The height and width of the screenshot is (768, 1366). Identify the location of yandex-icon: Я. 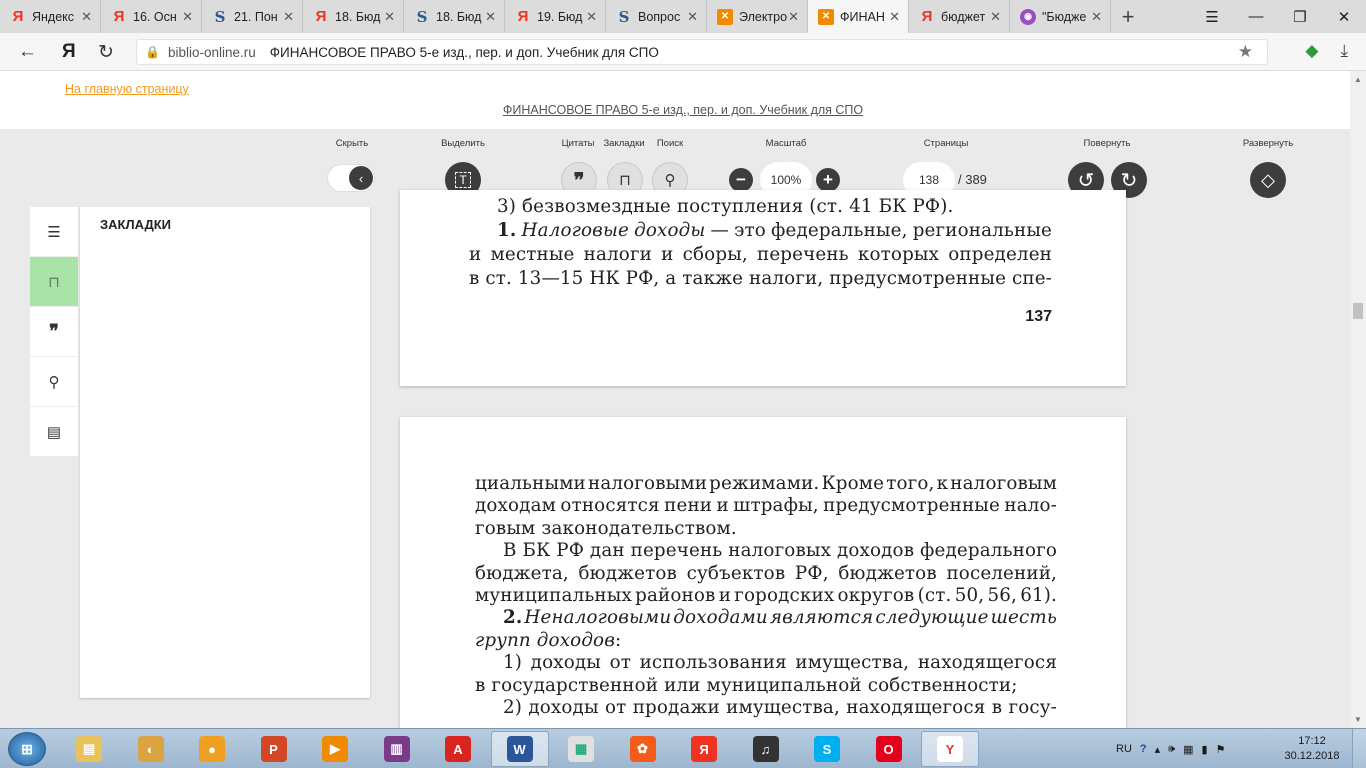
(704, 749).